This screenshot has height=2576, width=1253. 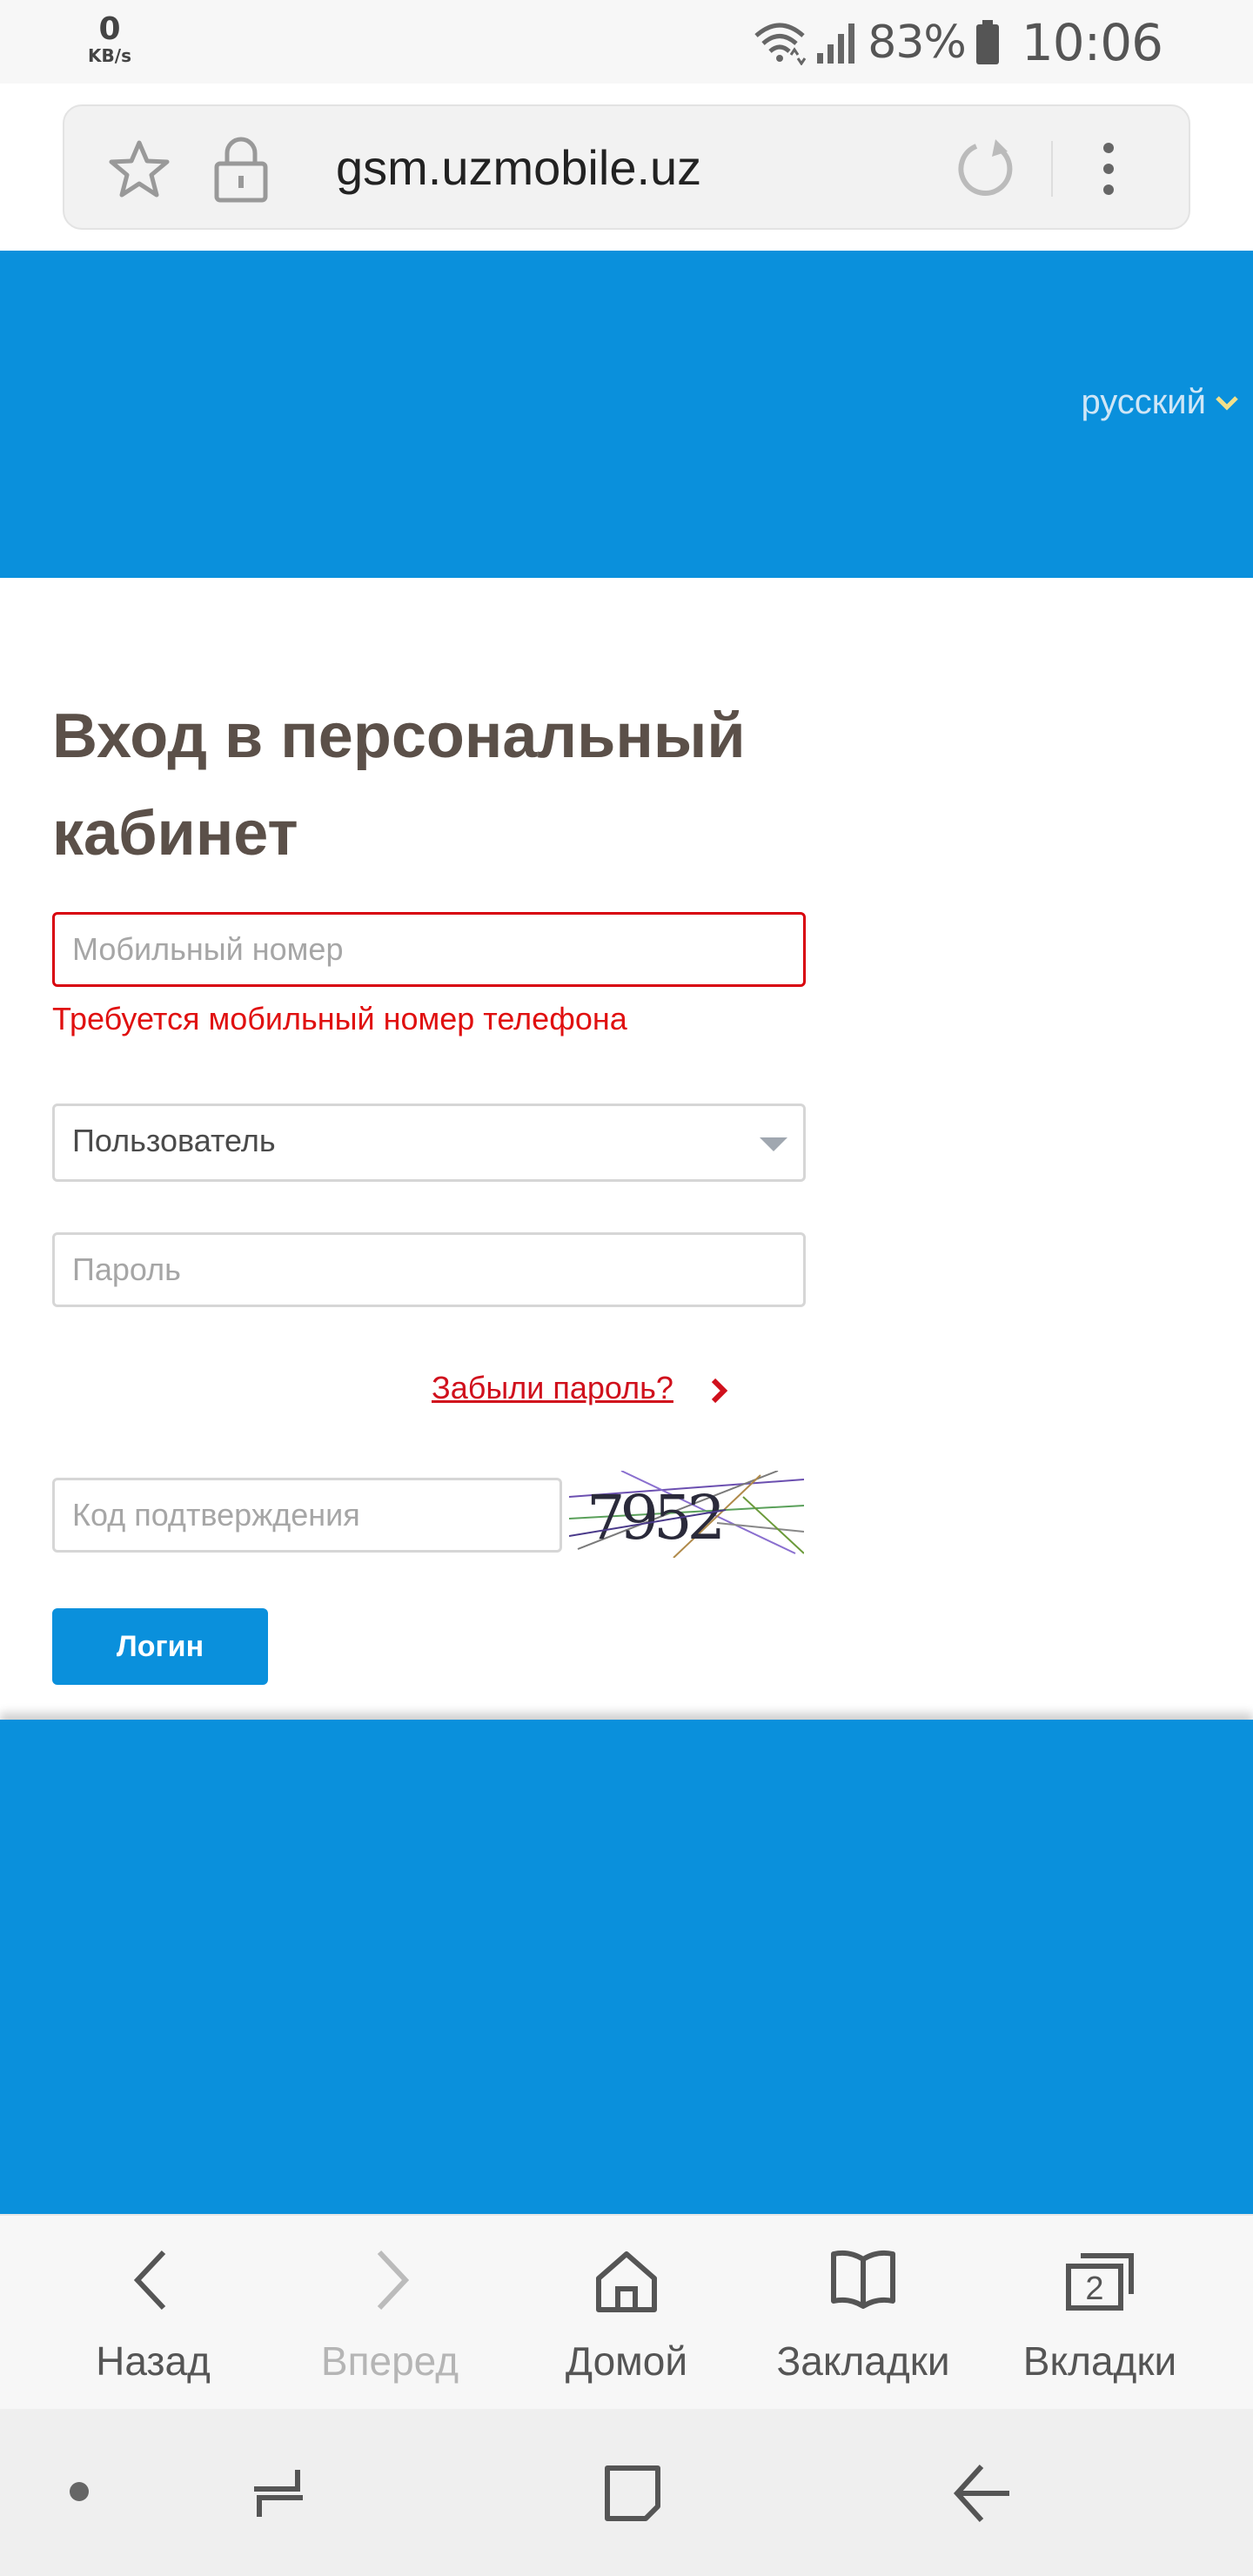 I want to click on back-label: Назад, so click(x=153, y=2361).